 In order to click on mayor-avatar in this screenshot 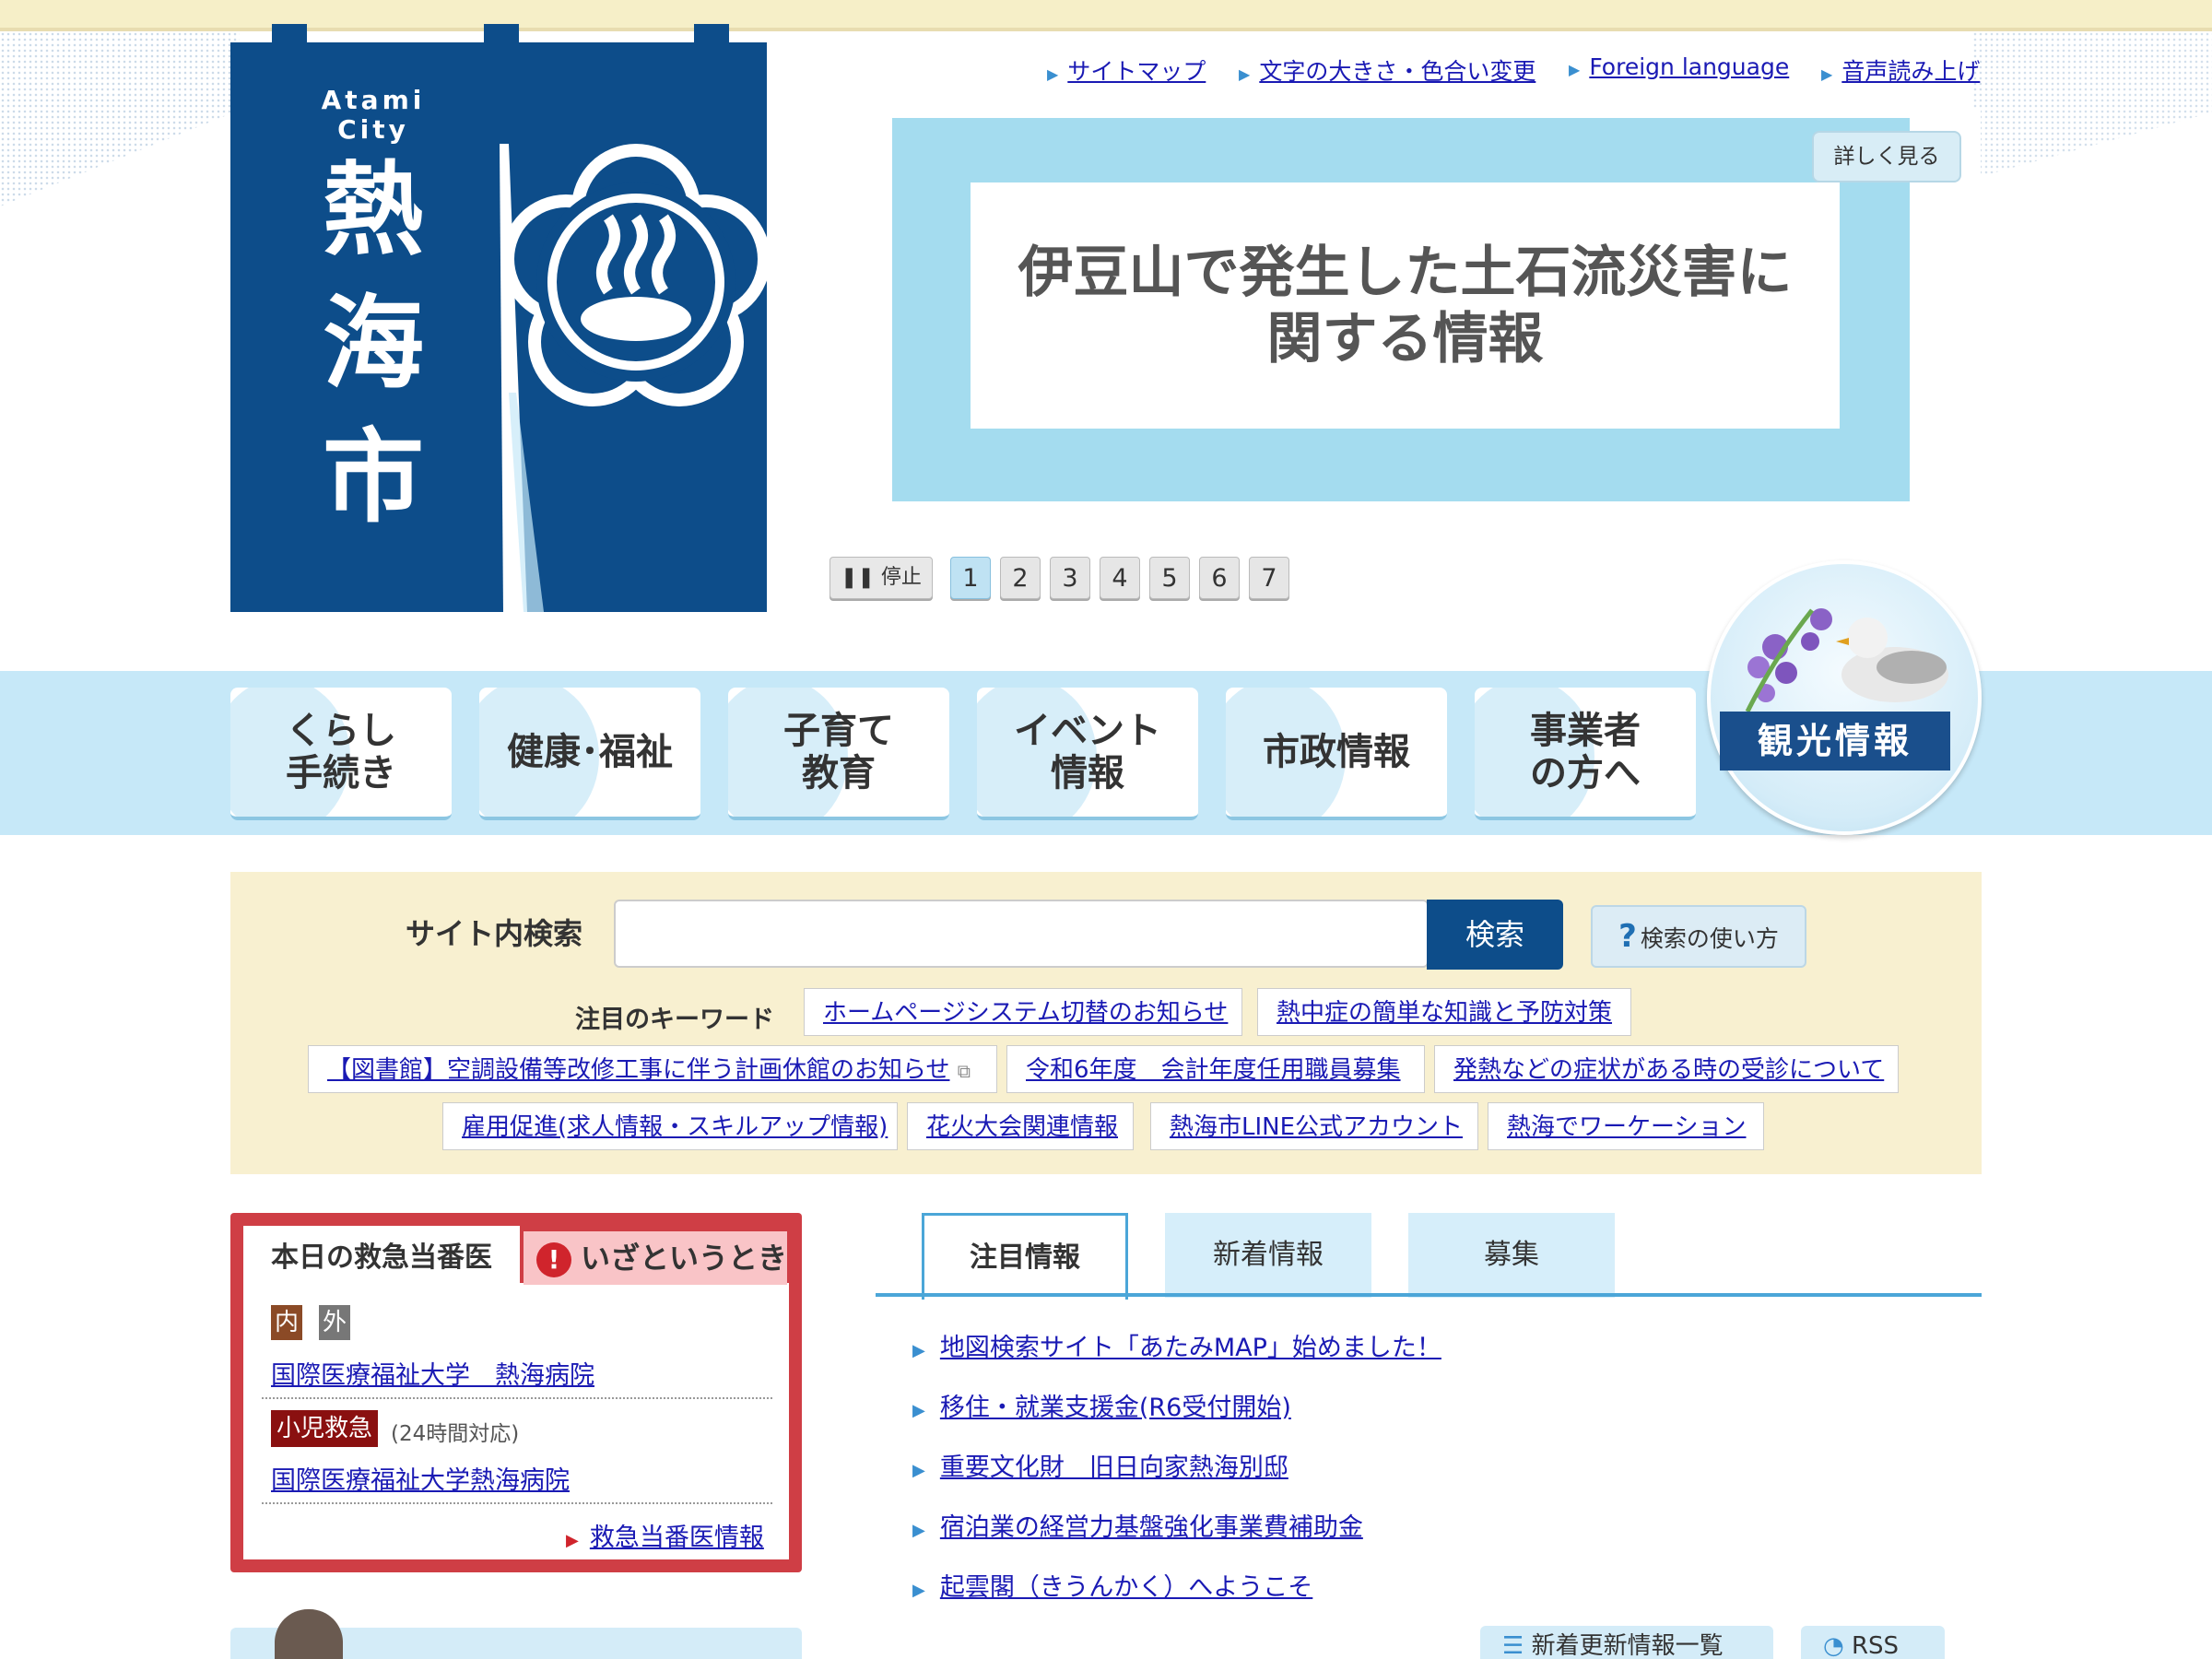, I will do `click(309, 1634)`.